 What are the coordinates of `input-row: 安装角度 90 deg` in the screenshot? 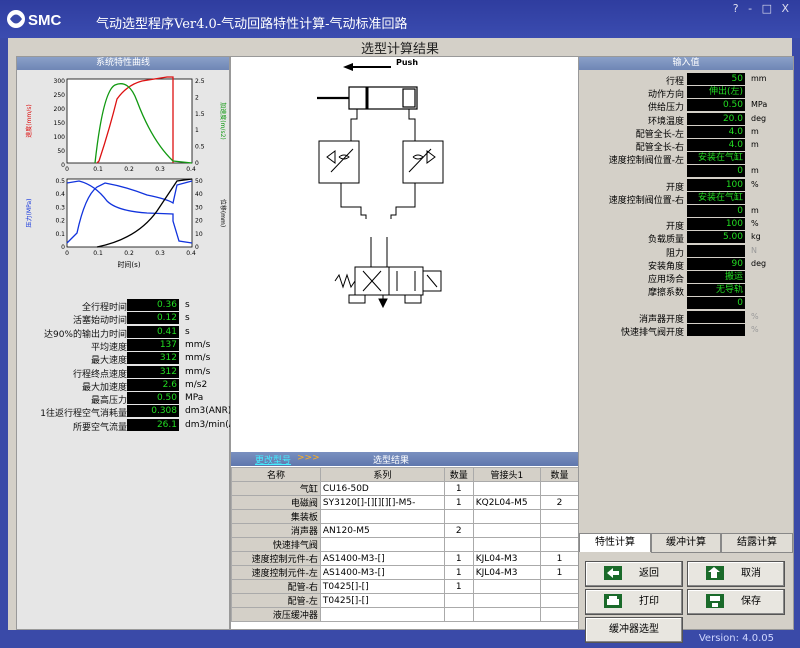 It's located at (686, 264).